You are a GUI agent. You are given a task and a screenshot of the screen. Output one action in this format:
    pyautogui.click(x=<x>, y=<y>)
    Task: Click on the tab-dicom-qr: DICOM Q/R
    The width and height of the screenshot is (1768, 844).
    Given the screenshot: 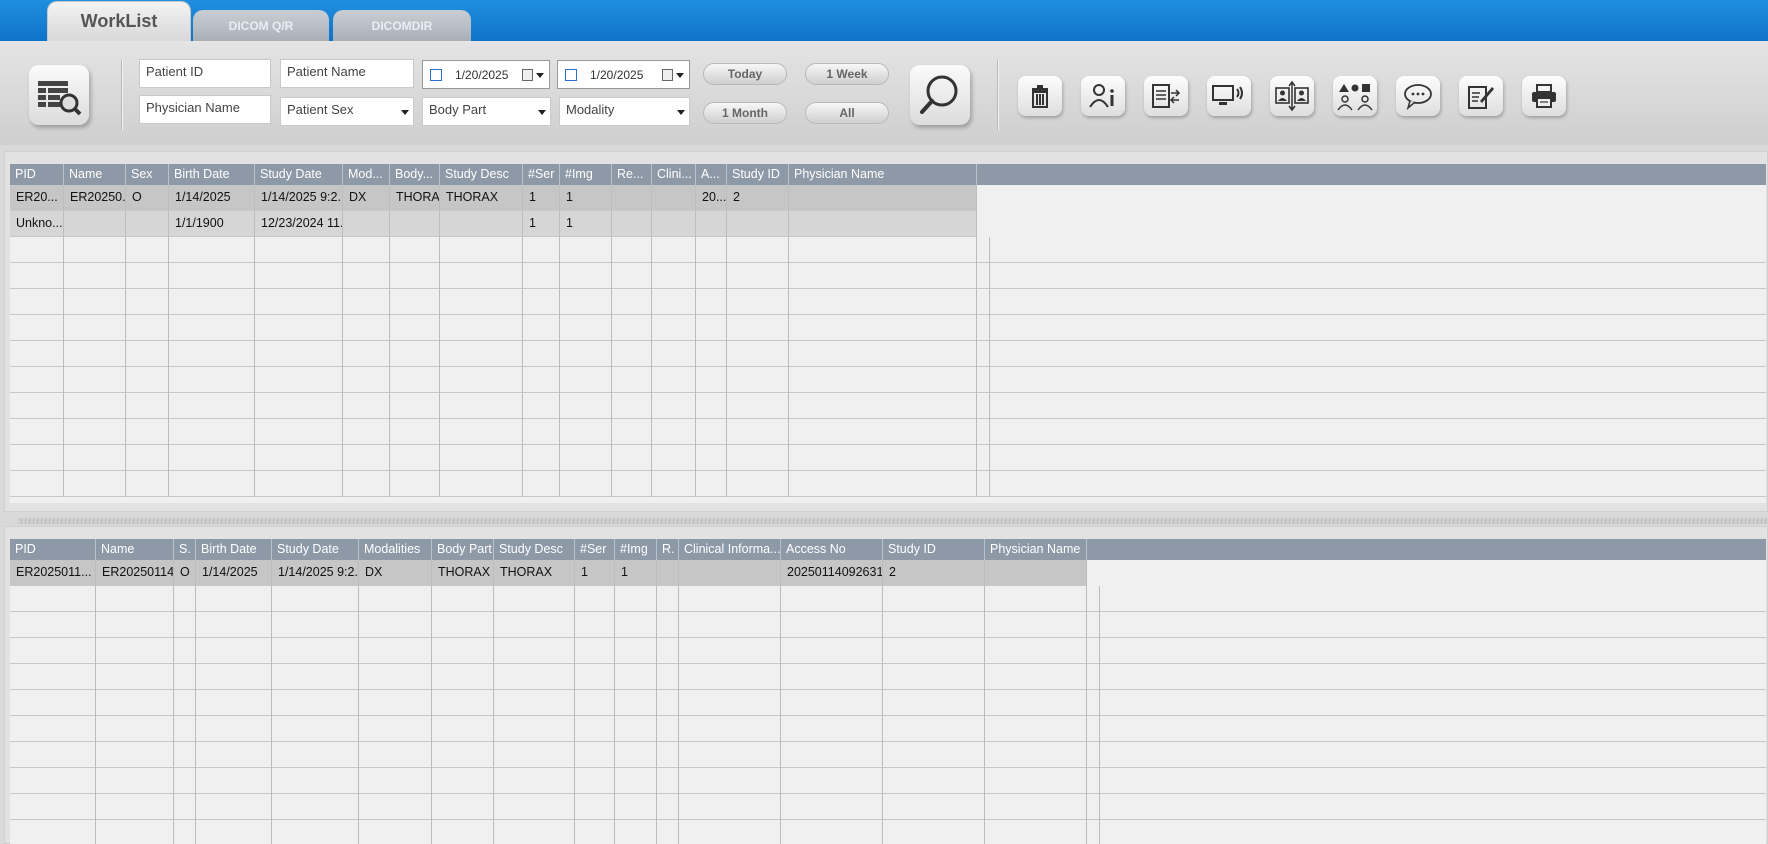 What is the action you would take?
    pyautogui.click(x=261, y=25)
    